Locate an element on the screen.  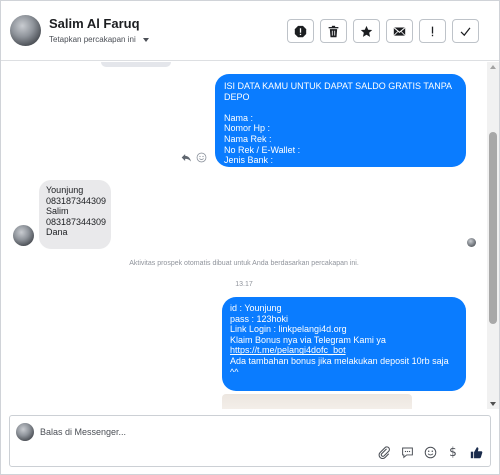
follow-up-button is located at coordinates (432, 31).